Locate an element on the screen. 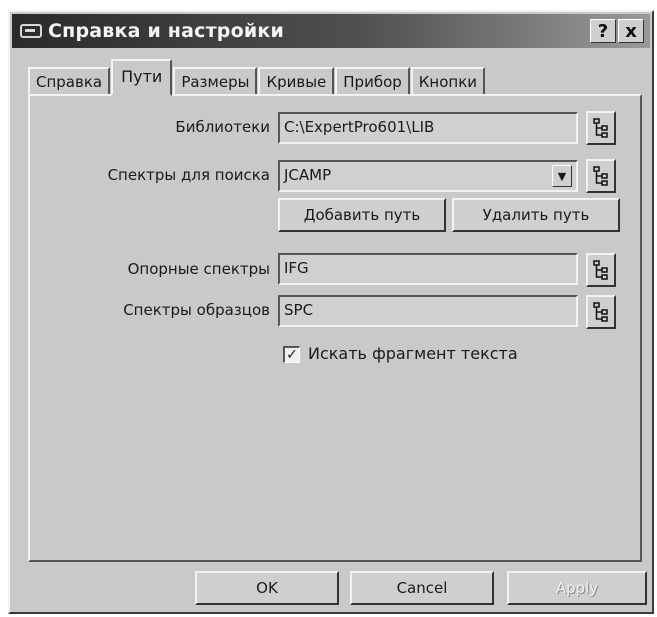 Image resolution: width=657 pixels, height=617 pixels. apply-button: Apply is located at coordinates (577, 588).